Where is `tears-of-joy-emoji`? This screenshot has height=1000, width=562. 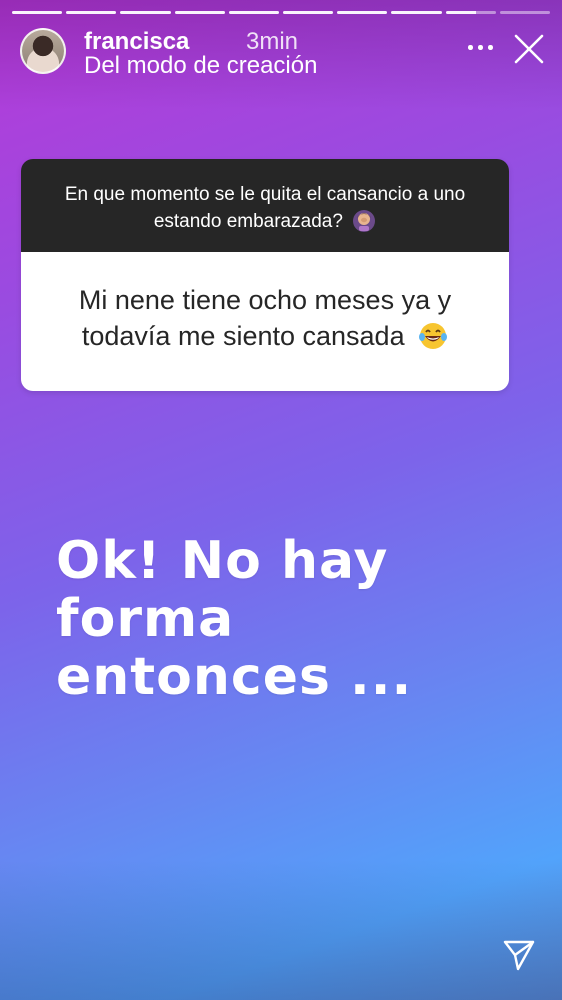 tears-of-joy-emoji is located at coordinates (433, 336).